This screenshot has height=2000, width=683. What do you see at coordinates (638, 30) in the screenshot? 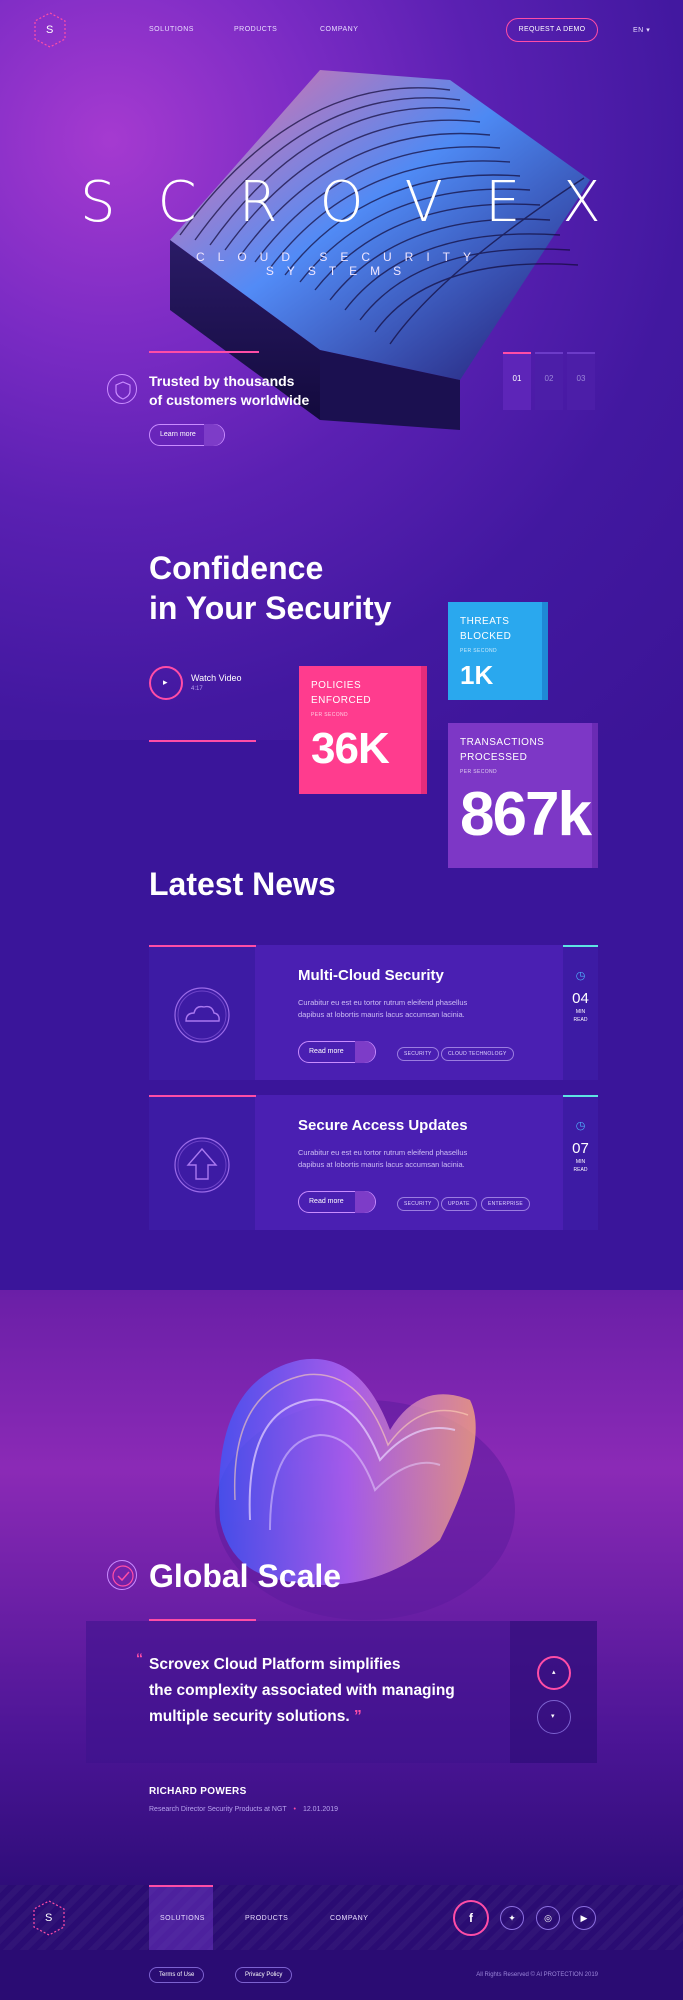
I see `language-label: EN` at bounding box center [638, 30].